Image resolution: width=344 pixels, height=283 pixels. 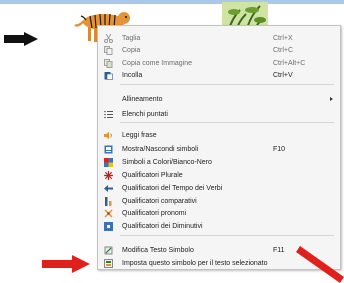 What do you see at coordinates (108, 114) in the screenshot?
I see `bullet-list-icon` at bounding box center [108, 114].